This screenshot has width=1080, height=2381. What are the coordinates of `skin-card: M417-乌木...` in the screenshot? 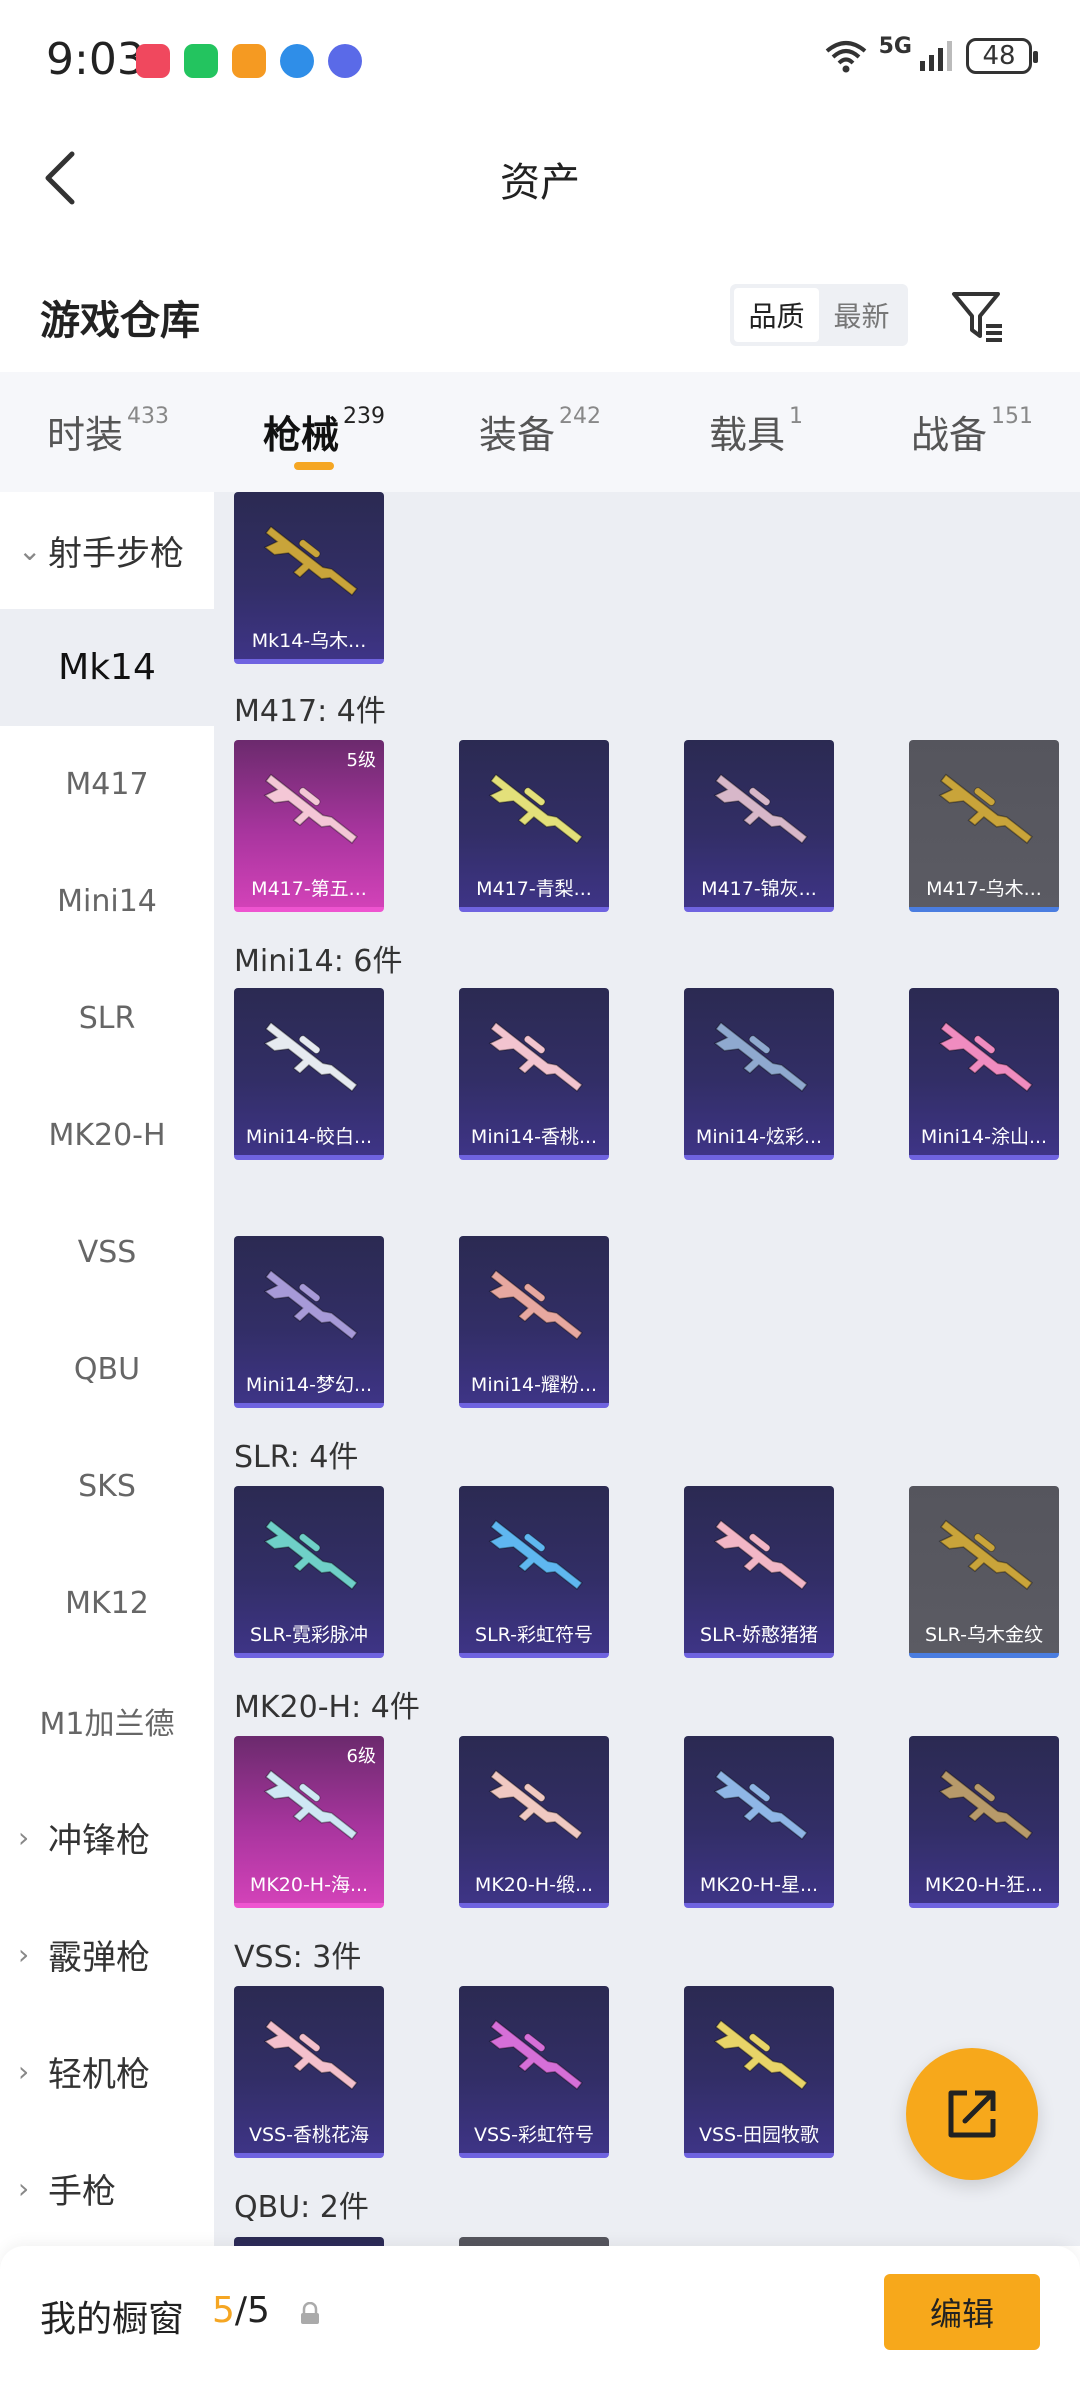 It's located at (984, 826).